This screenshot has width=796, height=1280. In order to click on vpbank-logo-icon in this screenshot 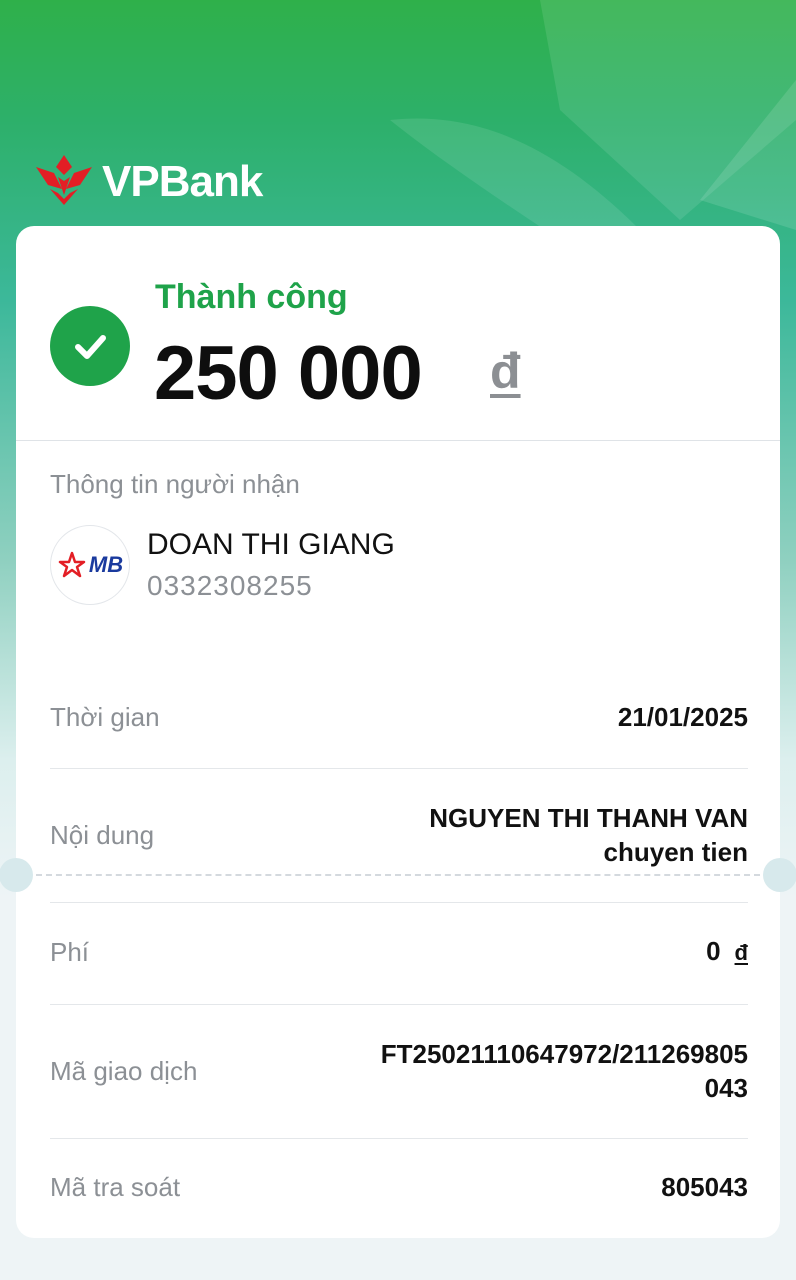, I will do `click(64, 182)`.